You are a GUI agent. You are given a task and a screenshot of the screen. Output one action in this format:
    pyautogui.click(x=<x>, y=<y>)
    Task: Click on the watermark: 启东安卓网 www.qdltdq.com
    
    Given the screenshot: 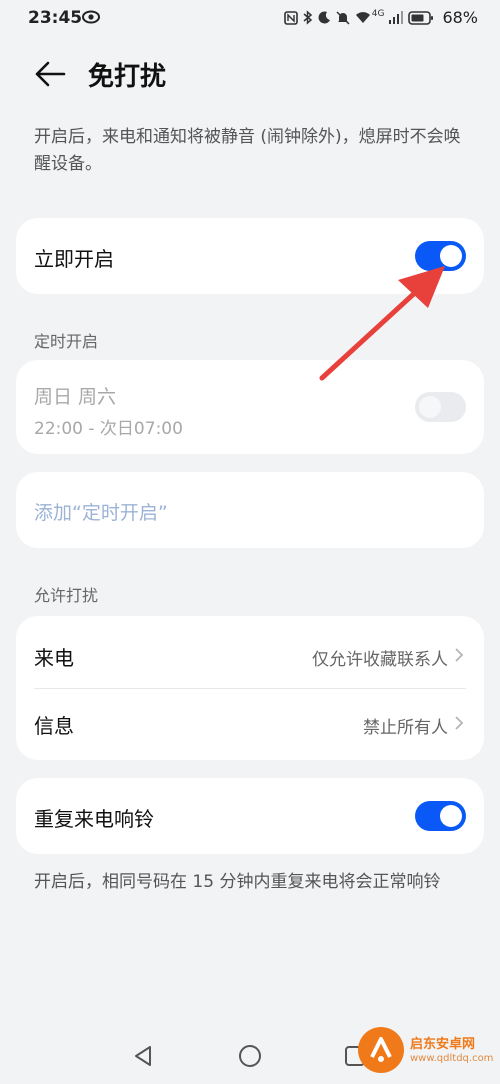 What is the action you would take?
    pyautogui.click(x=426, y=1050)
    